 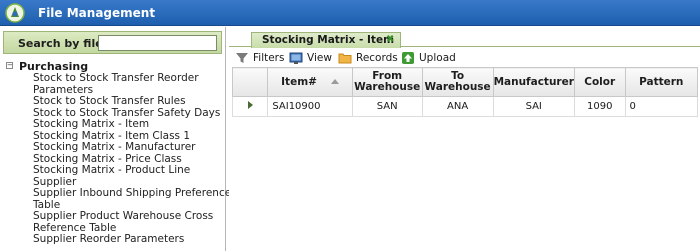 What do you see at coordinates (464, 39) in the screenshot?
I see `tab-bar: Stocking Matrix - Item ✖` at bounding box center [464, 39].